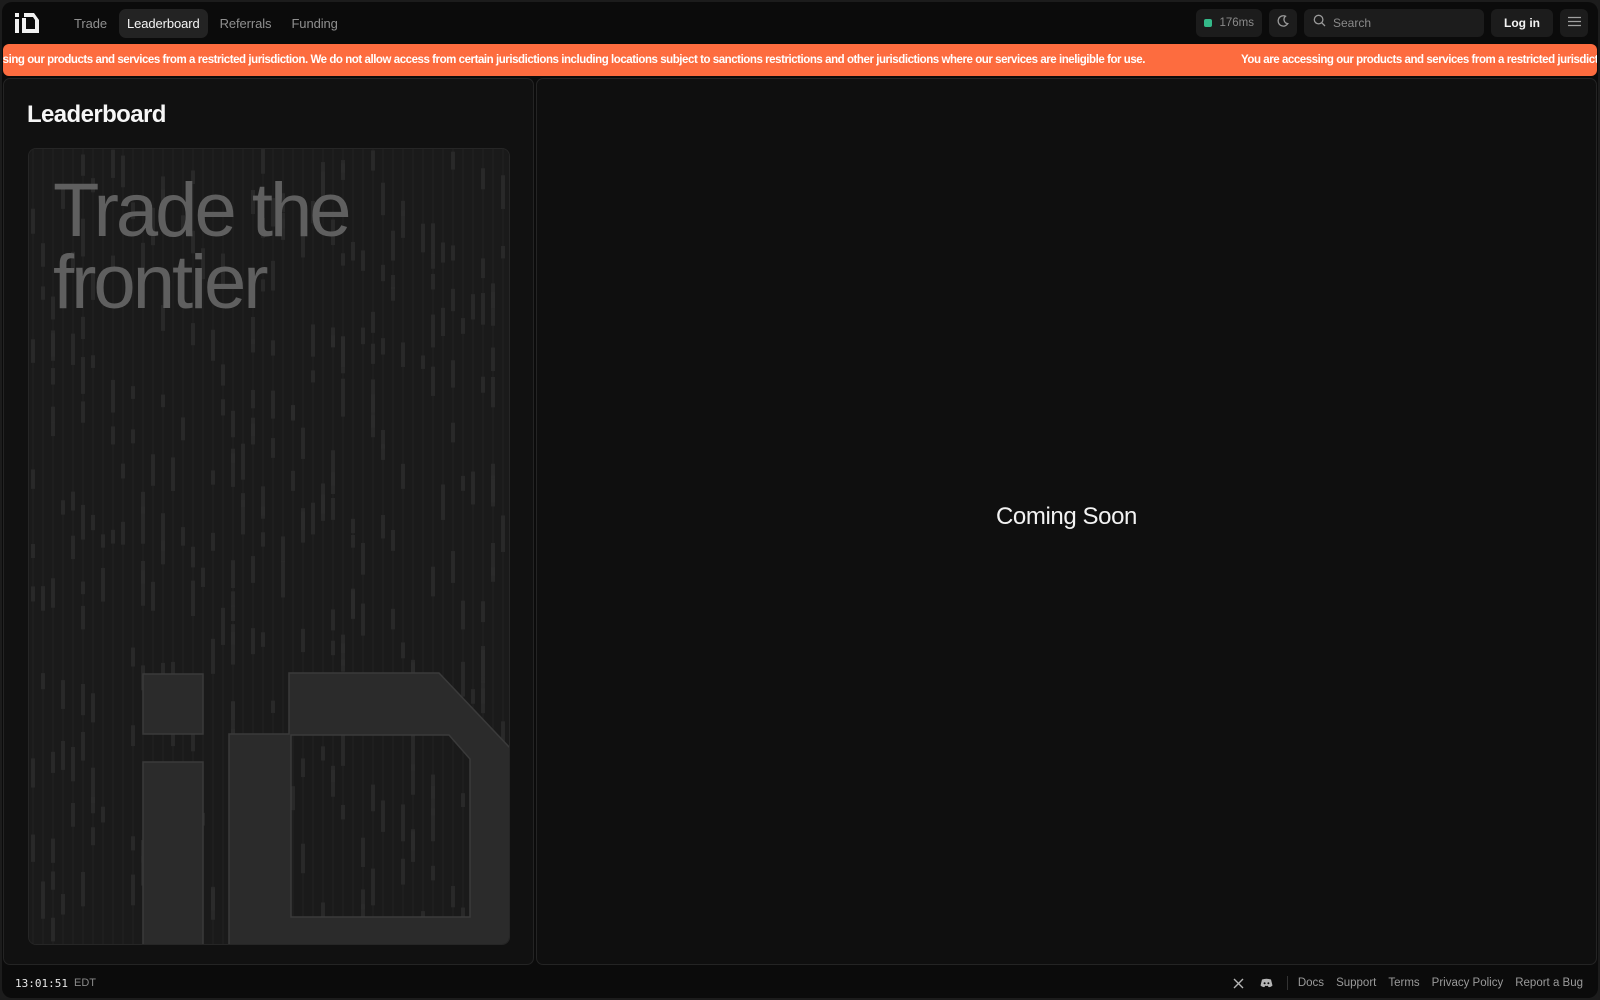 Image resolution: width=1600 pixels, height=1000 pixels. What do you see at coordinates (1319, 23) in the screenshot?
I see `search-icon` at bounding box center [1319, 23].